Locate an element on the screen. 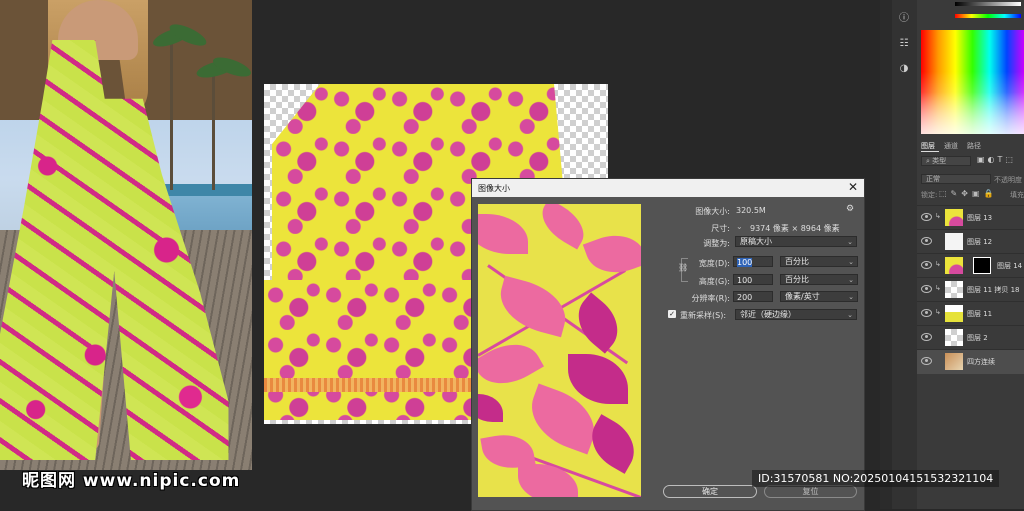 This screenshot has width=1024, height=511. image-size-label: 图像大小: is located at coordinates (712, 211).